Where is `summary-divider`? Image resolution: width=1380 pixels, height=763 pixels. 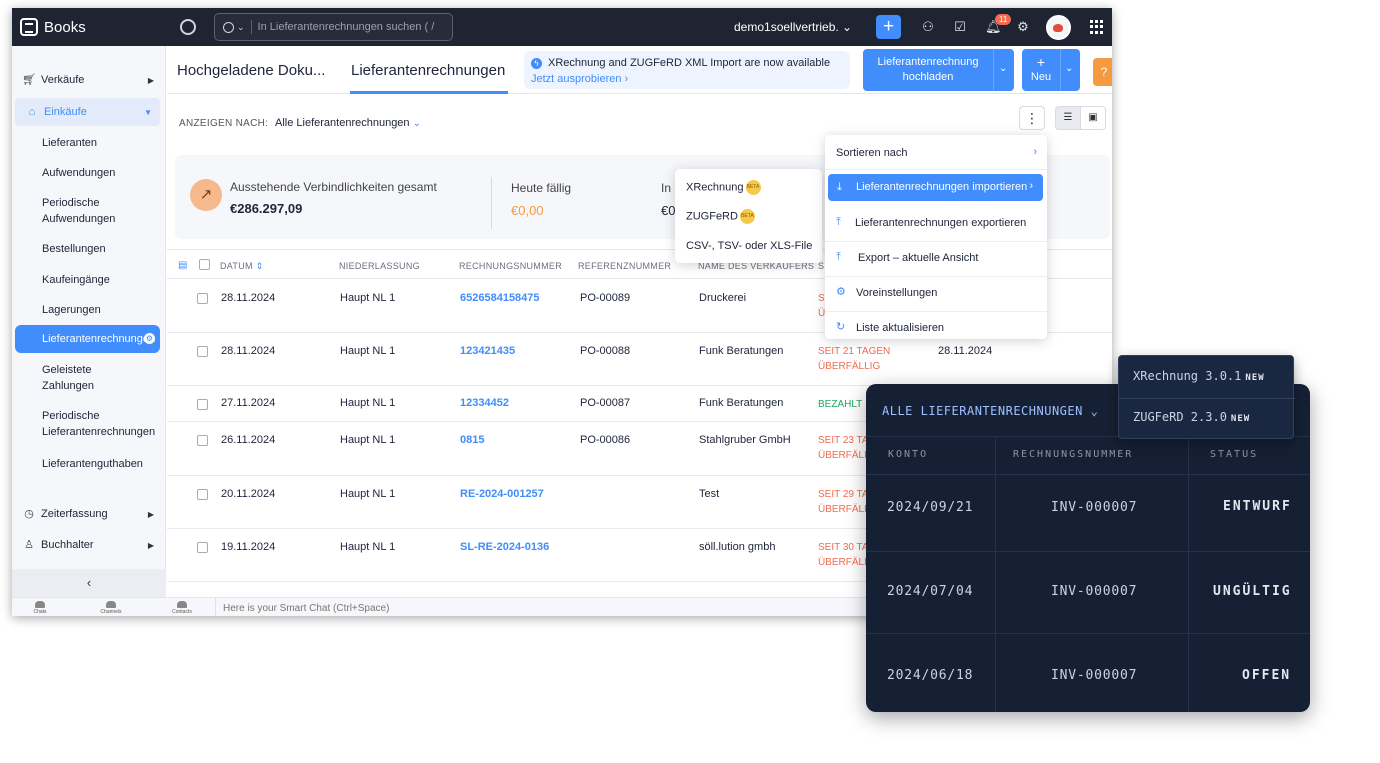 summary-divider is located at coordinates (491, 203).